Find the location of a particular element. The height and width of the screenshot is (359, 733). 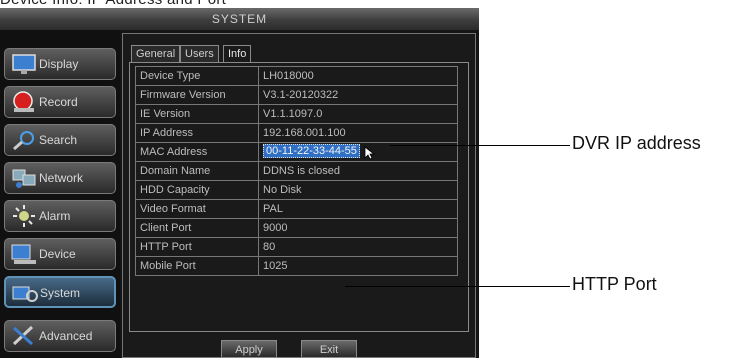

sidebar-item-label: Device is located at coordinates (57, 254).